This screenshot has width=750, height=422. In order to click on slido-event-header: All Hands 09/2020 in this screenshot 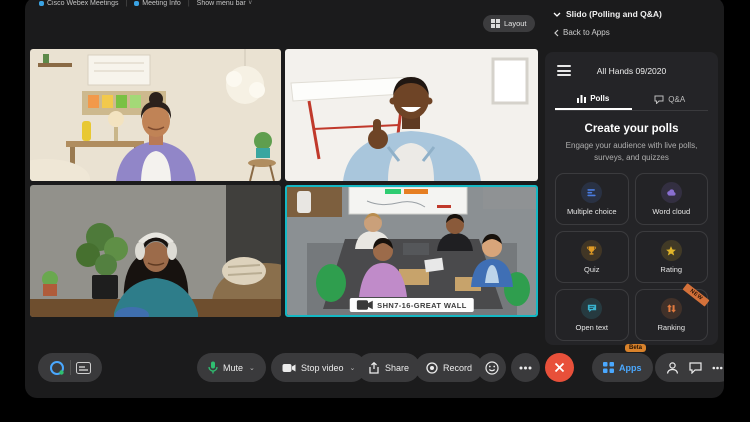, I will do `click(631, 71)`.